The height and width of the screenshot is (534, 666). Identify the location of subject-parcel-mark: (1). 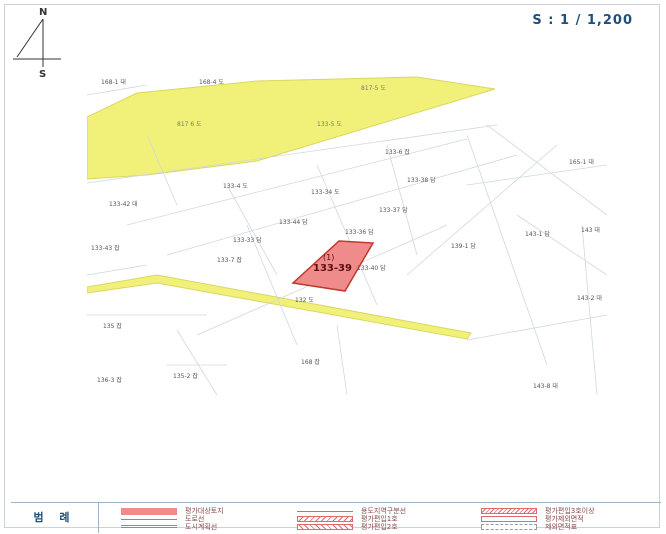
(329, 257).